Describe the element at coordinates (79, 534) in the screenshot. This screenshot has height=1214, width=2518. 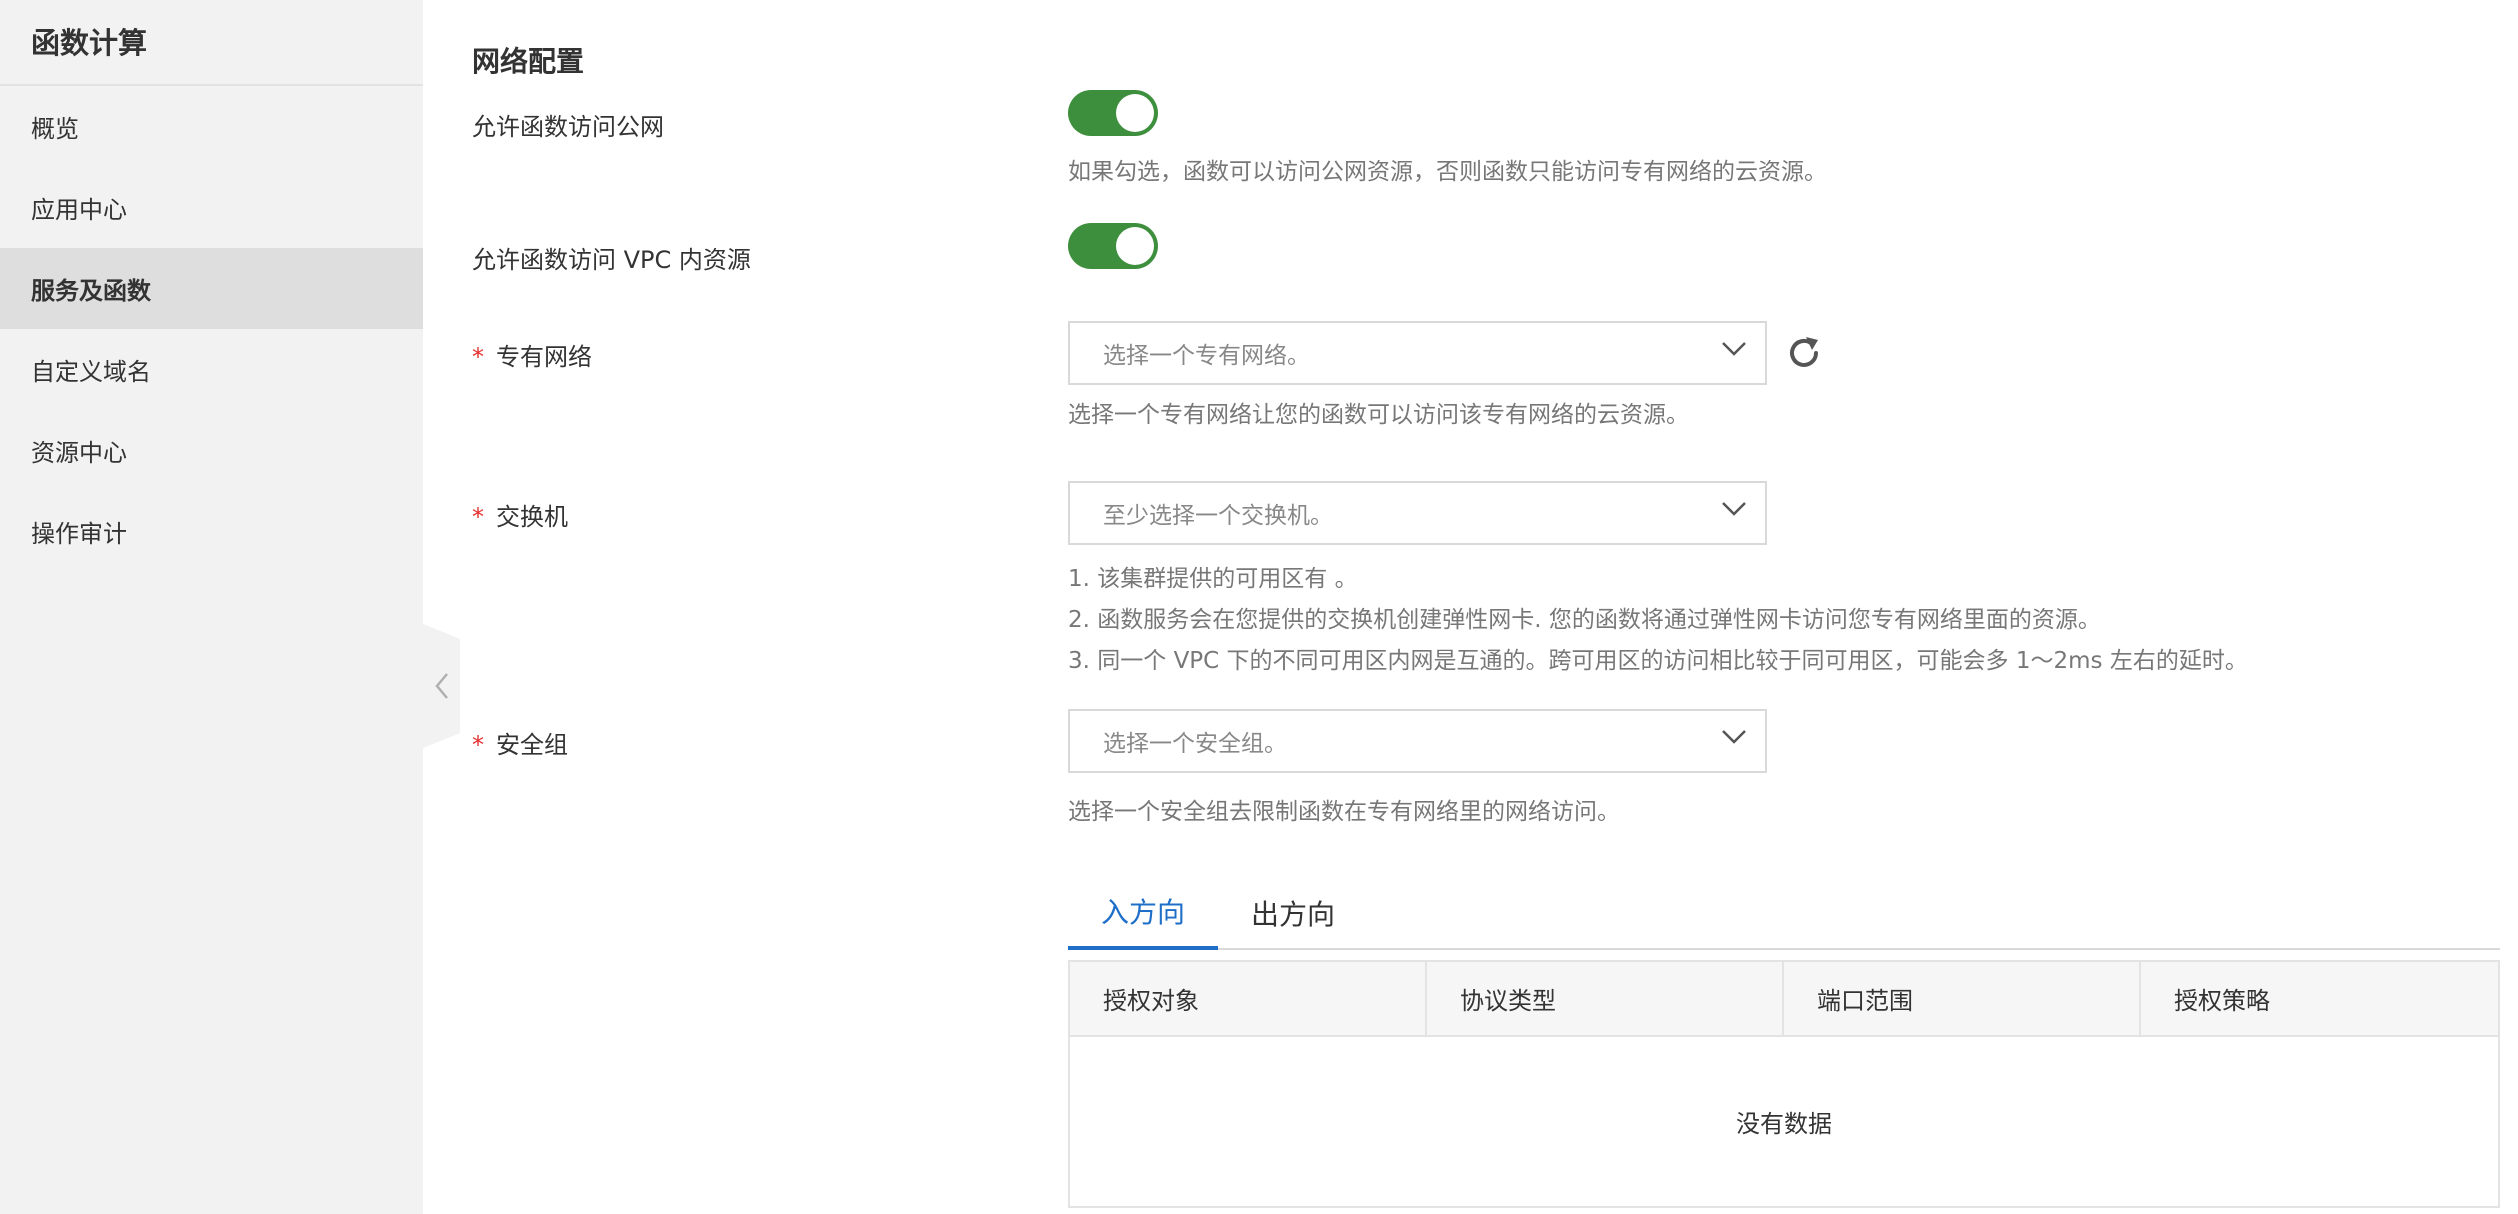
I see `sidebar-item-label: 操作审计` at that location.